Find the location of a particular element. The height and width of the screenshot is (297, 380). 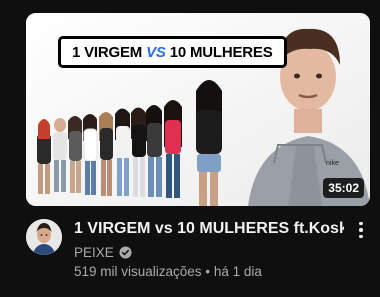

channel-name: PEIXE is located at coordinates (94, 252).